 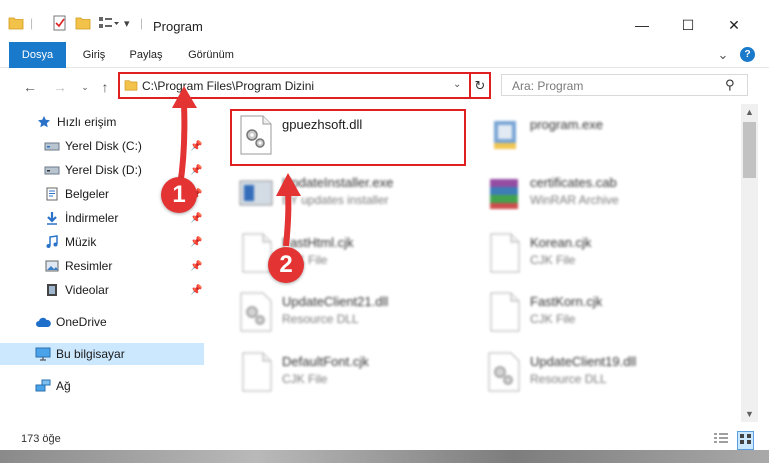 What do you see at coordinates (43, 386) in the screenshot?
I see `network-icon` at bounding box center [43, 386].